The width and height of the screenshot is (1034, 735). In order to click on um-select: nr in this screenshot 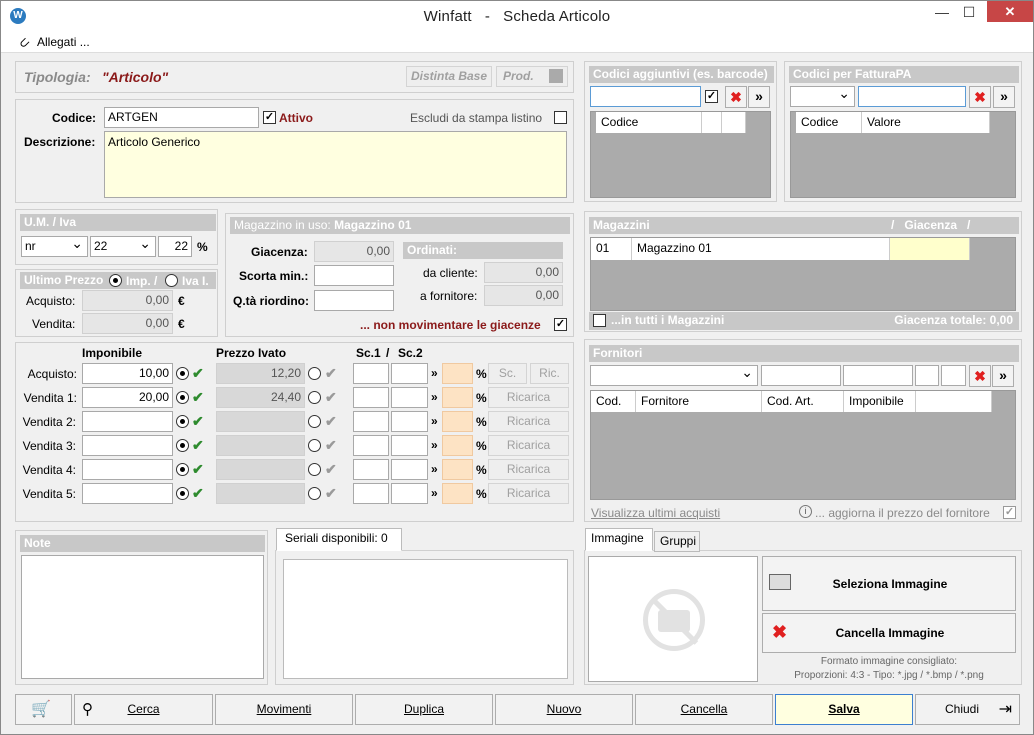, I will do `click(54, 245)`.